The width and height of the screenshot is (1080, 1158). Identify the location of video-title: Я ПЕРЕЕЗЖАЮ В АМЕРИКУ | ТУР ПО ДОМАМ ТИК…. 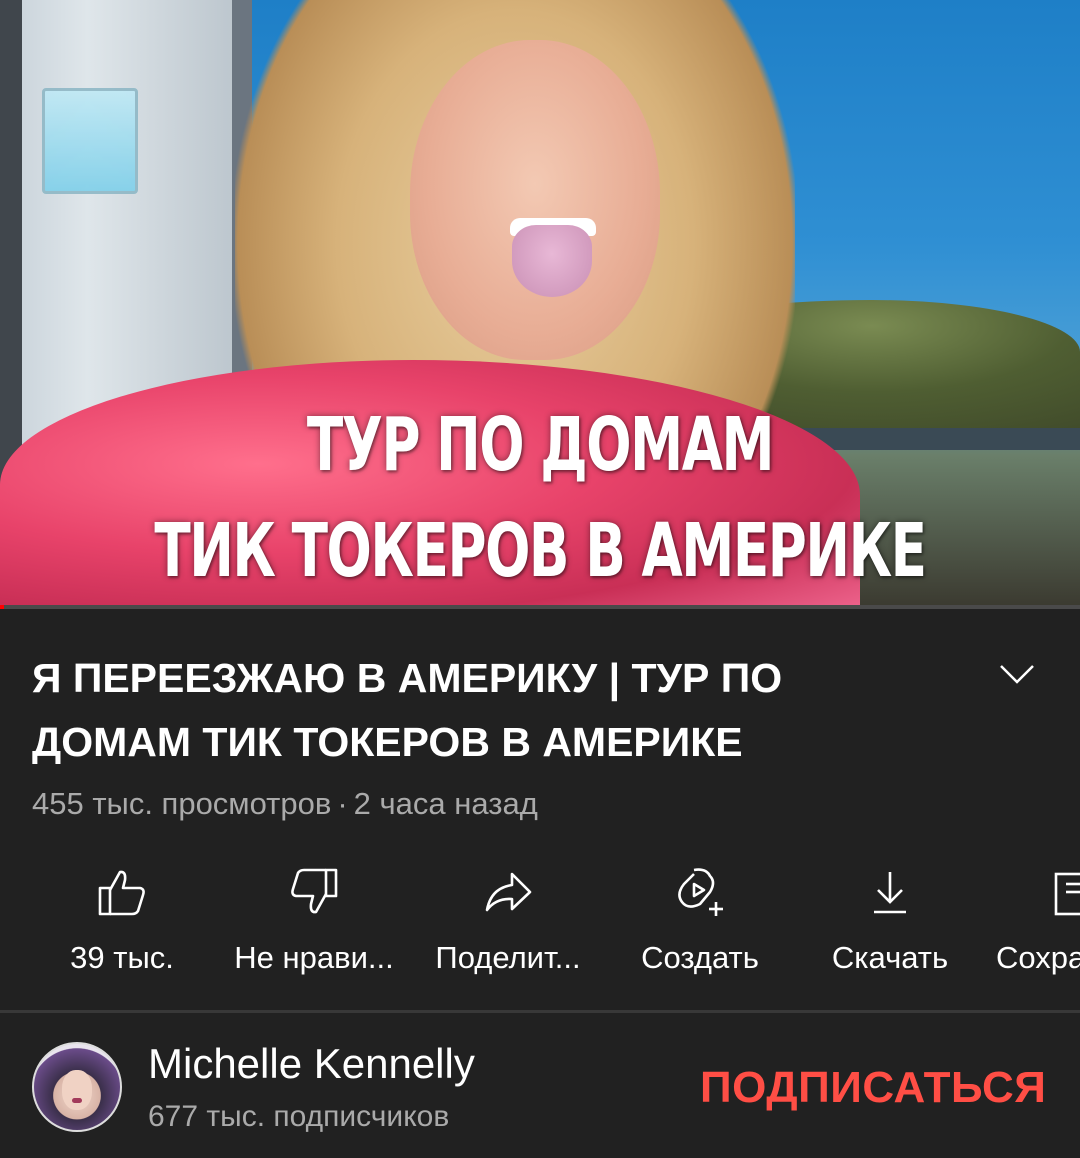
(472, 710).